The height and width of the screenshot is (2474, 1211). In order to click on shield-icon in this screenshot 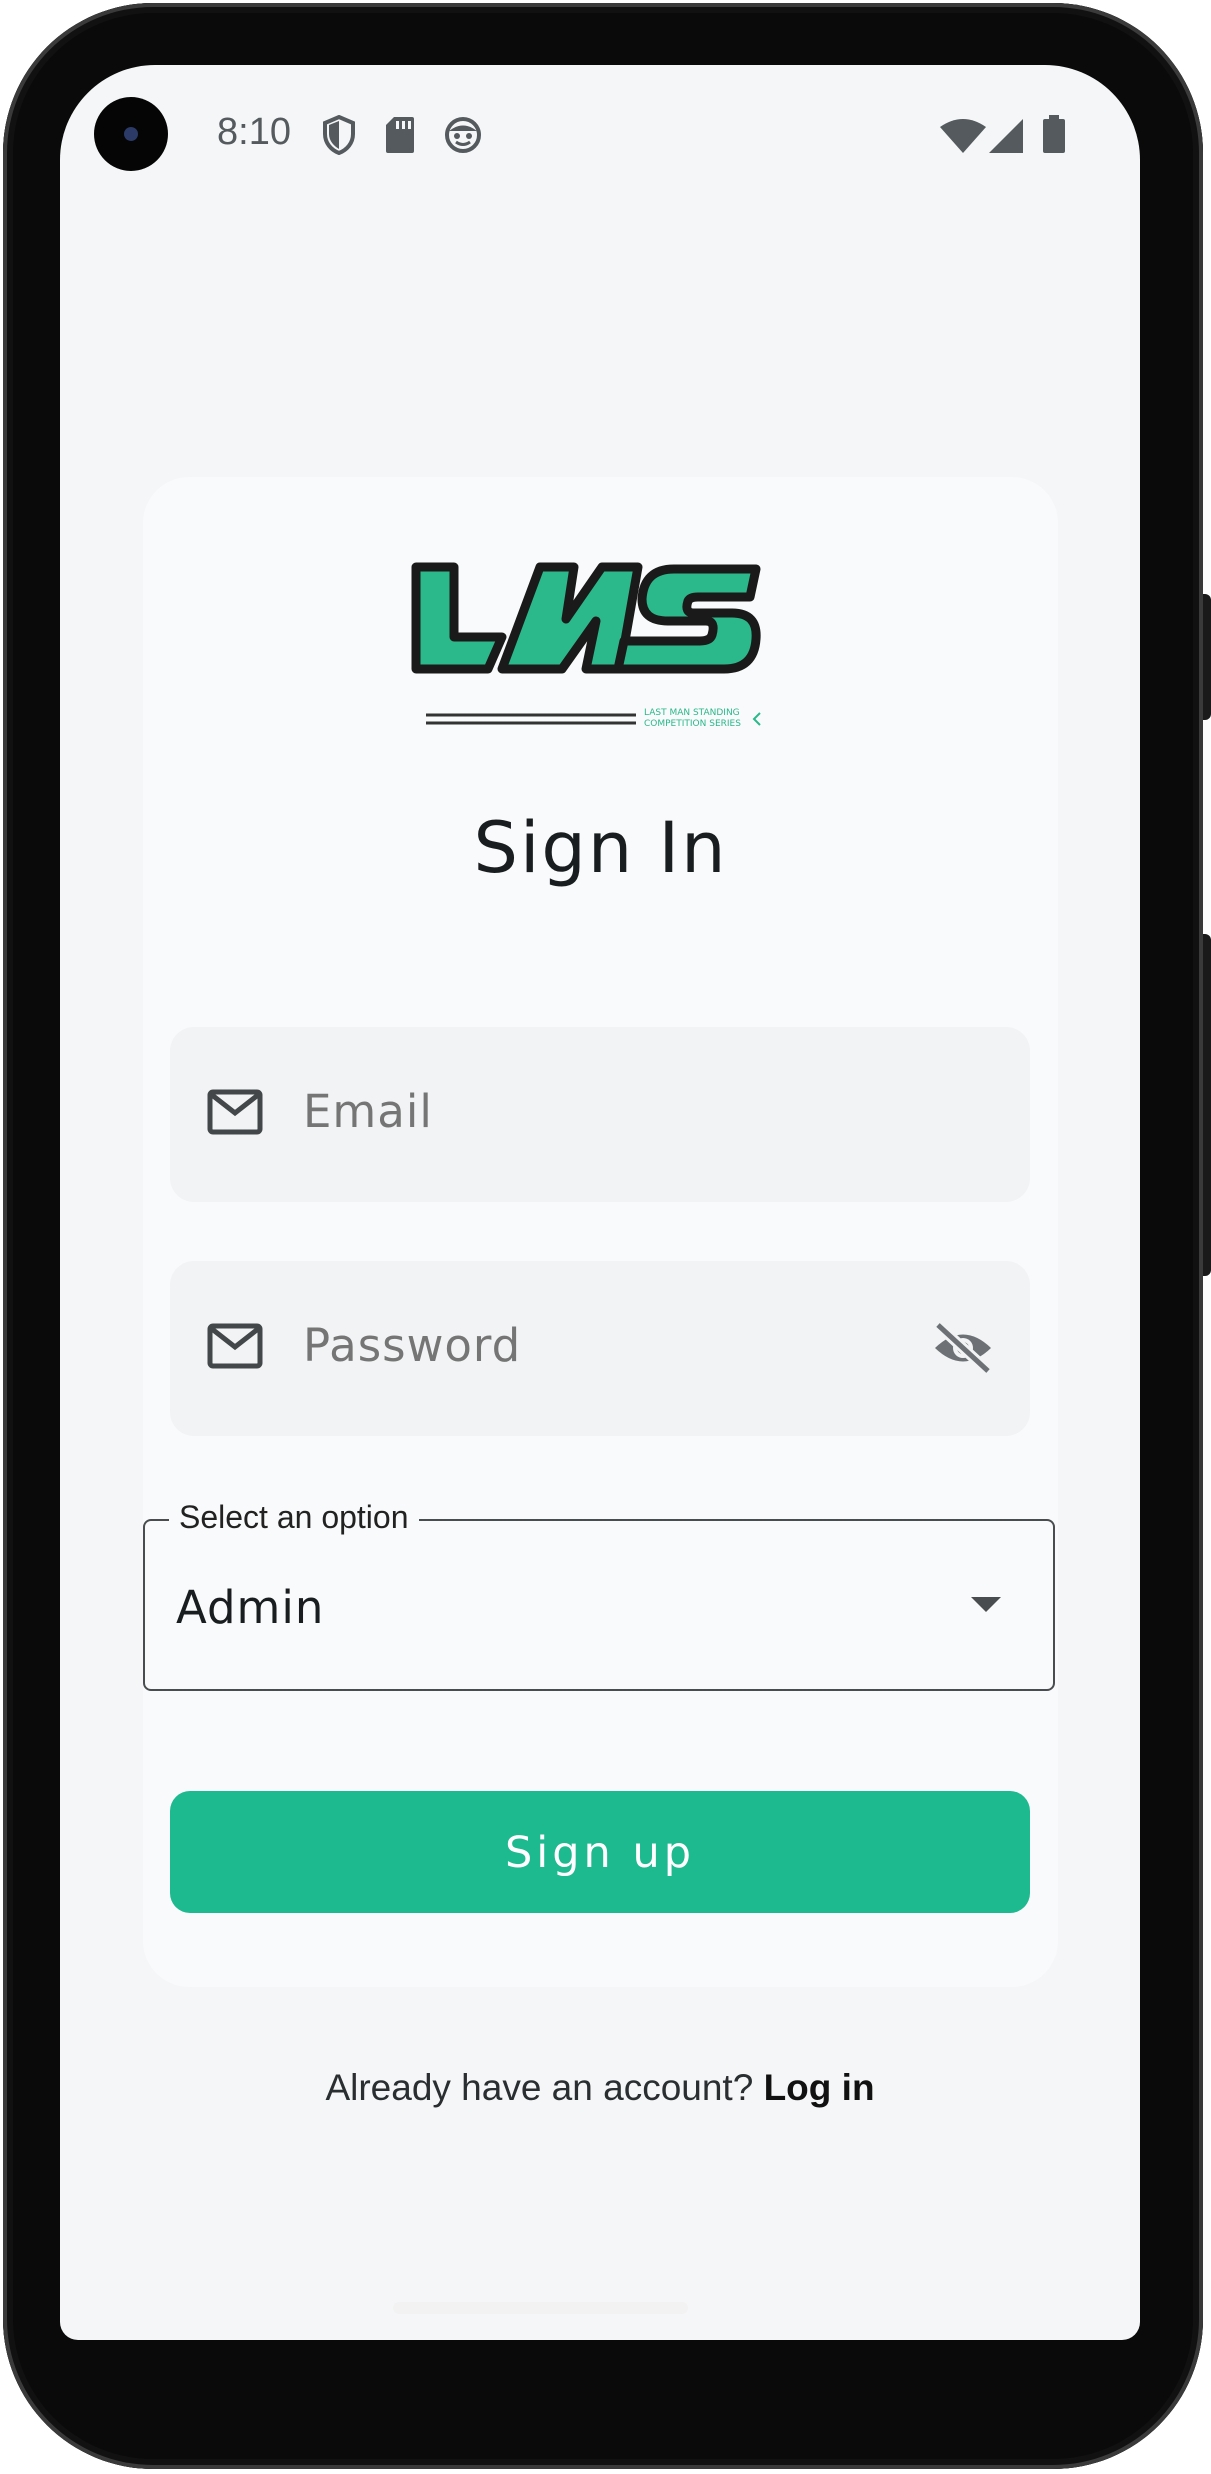, I will do `click(339, 135)`.